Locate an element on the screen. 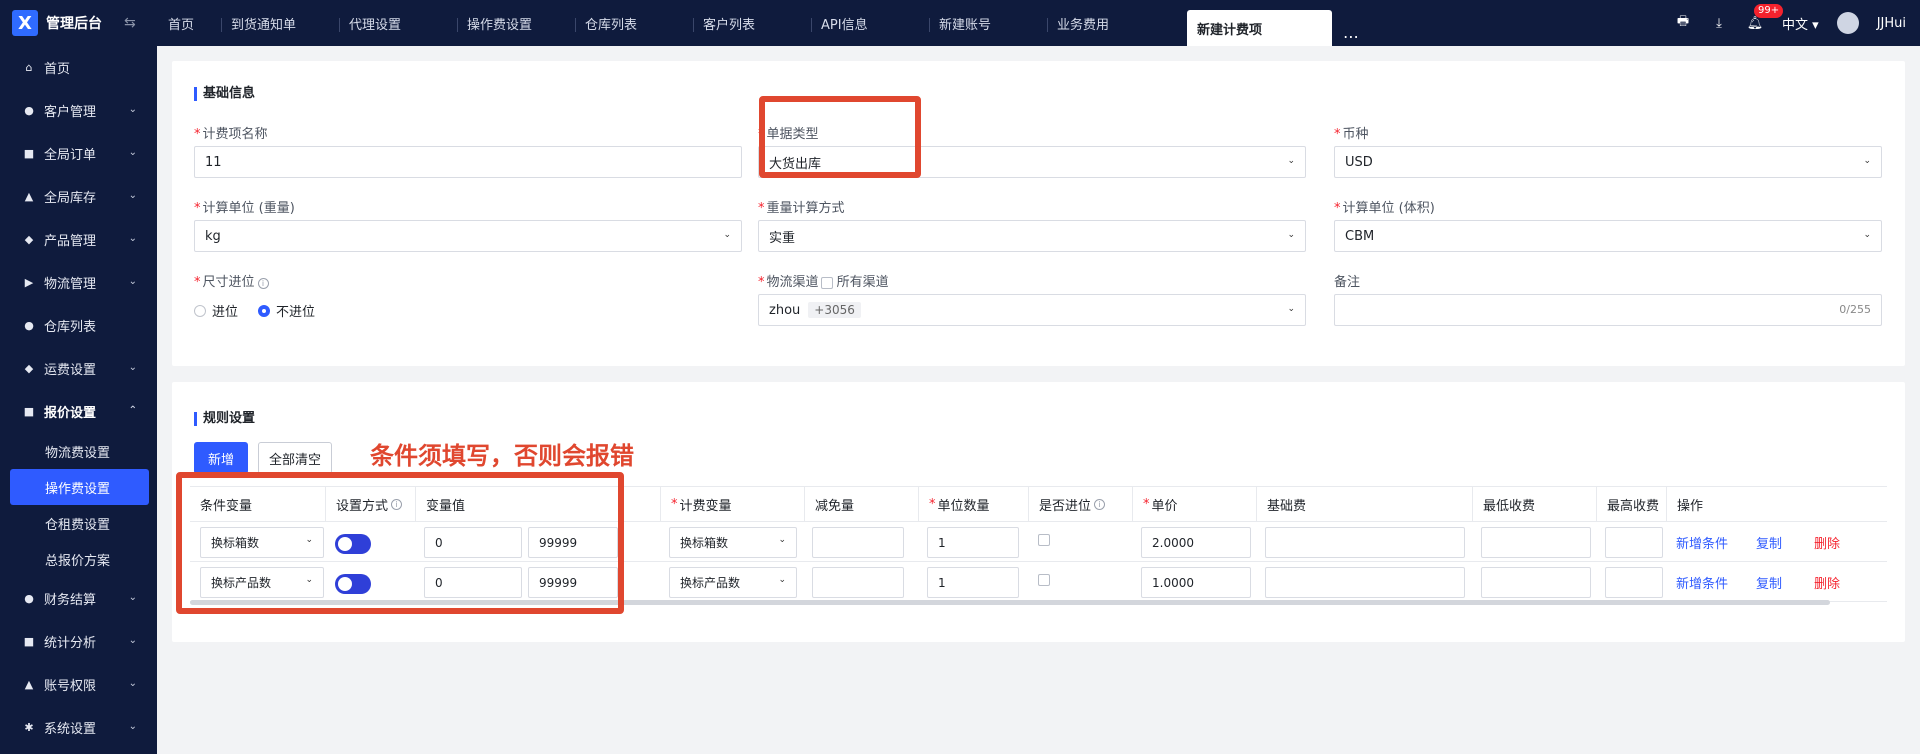 The image size is (1920, 754). tab-label: API信息 is located at coordinates (844, 25).